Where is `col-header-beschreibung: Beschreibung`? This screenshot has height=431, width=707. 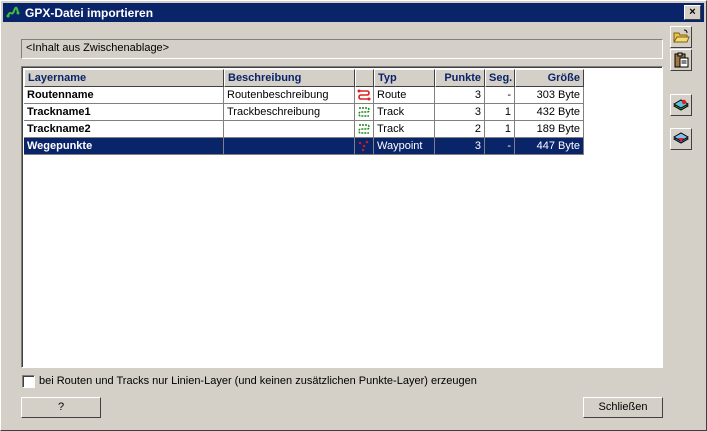 col-header-beschreibung: Beschreibung is located at coordinates (289, 78).